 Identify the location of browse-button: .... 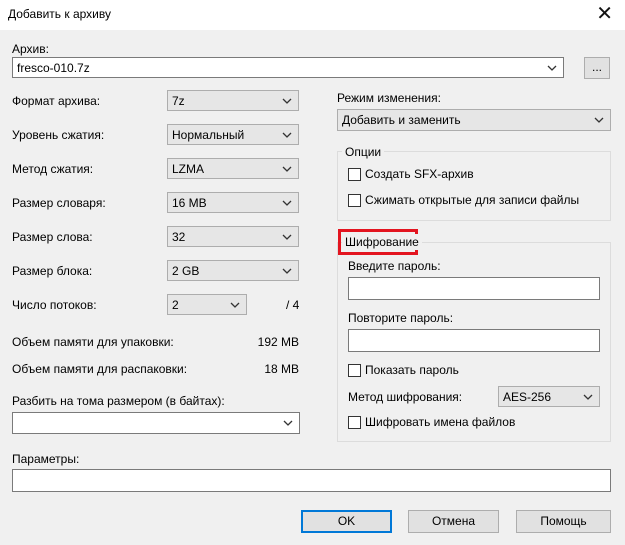
(597, 68).